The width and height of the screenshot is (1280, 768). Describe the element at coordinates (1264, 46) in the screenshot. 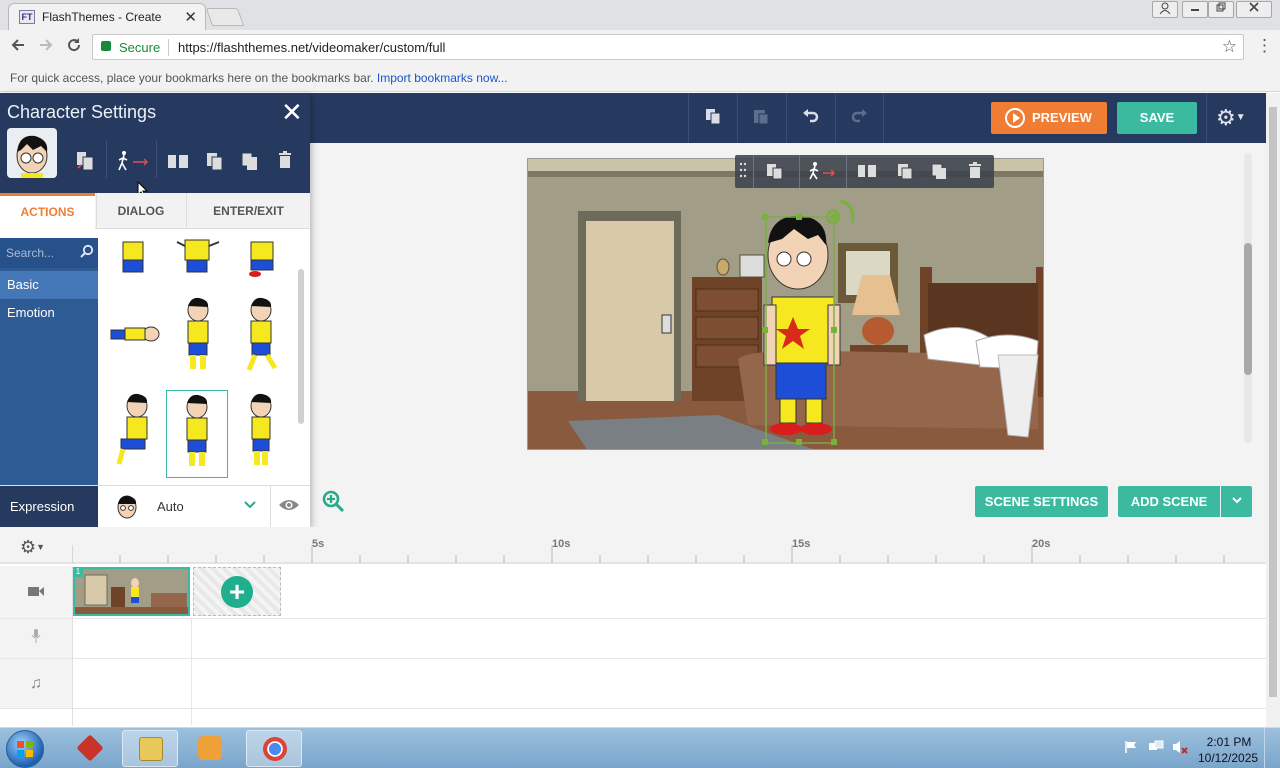

I see `browser-menu-icon: ⋮` at that location.